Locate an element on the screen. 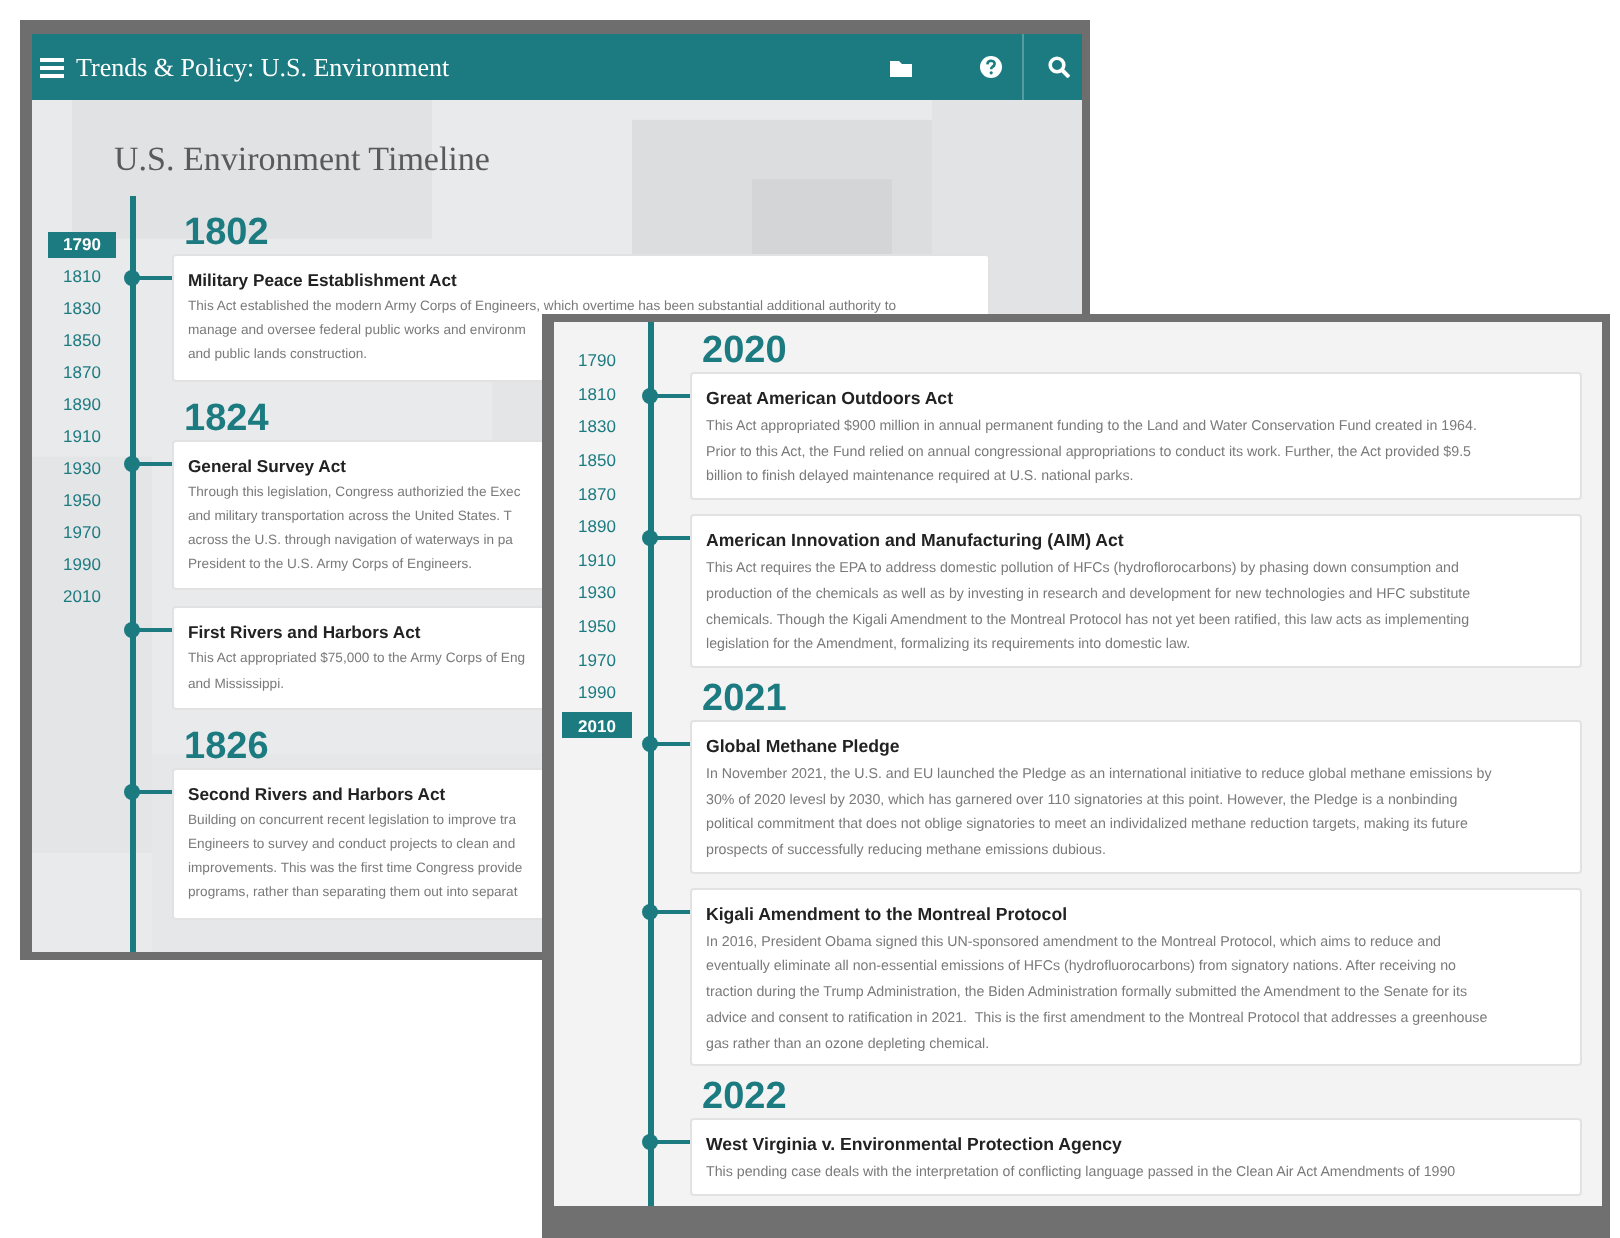  year-heading: 1824 is located at coordinates (225, 419).